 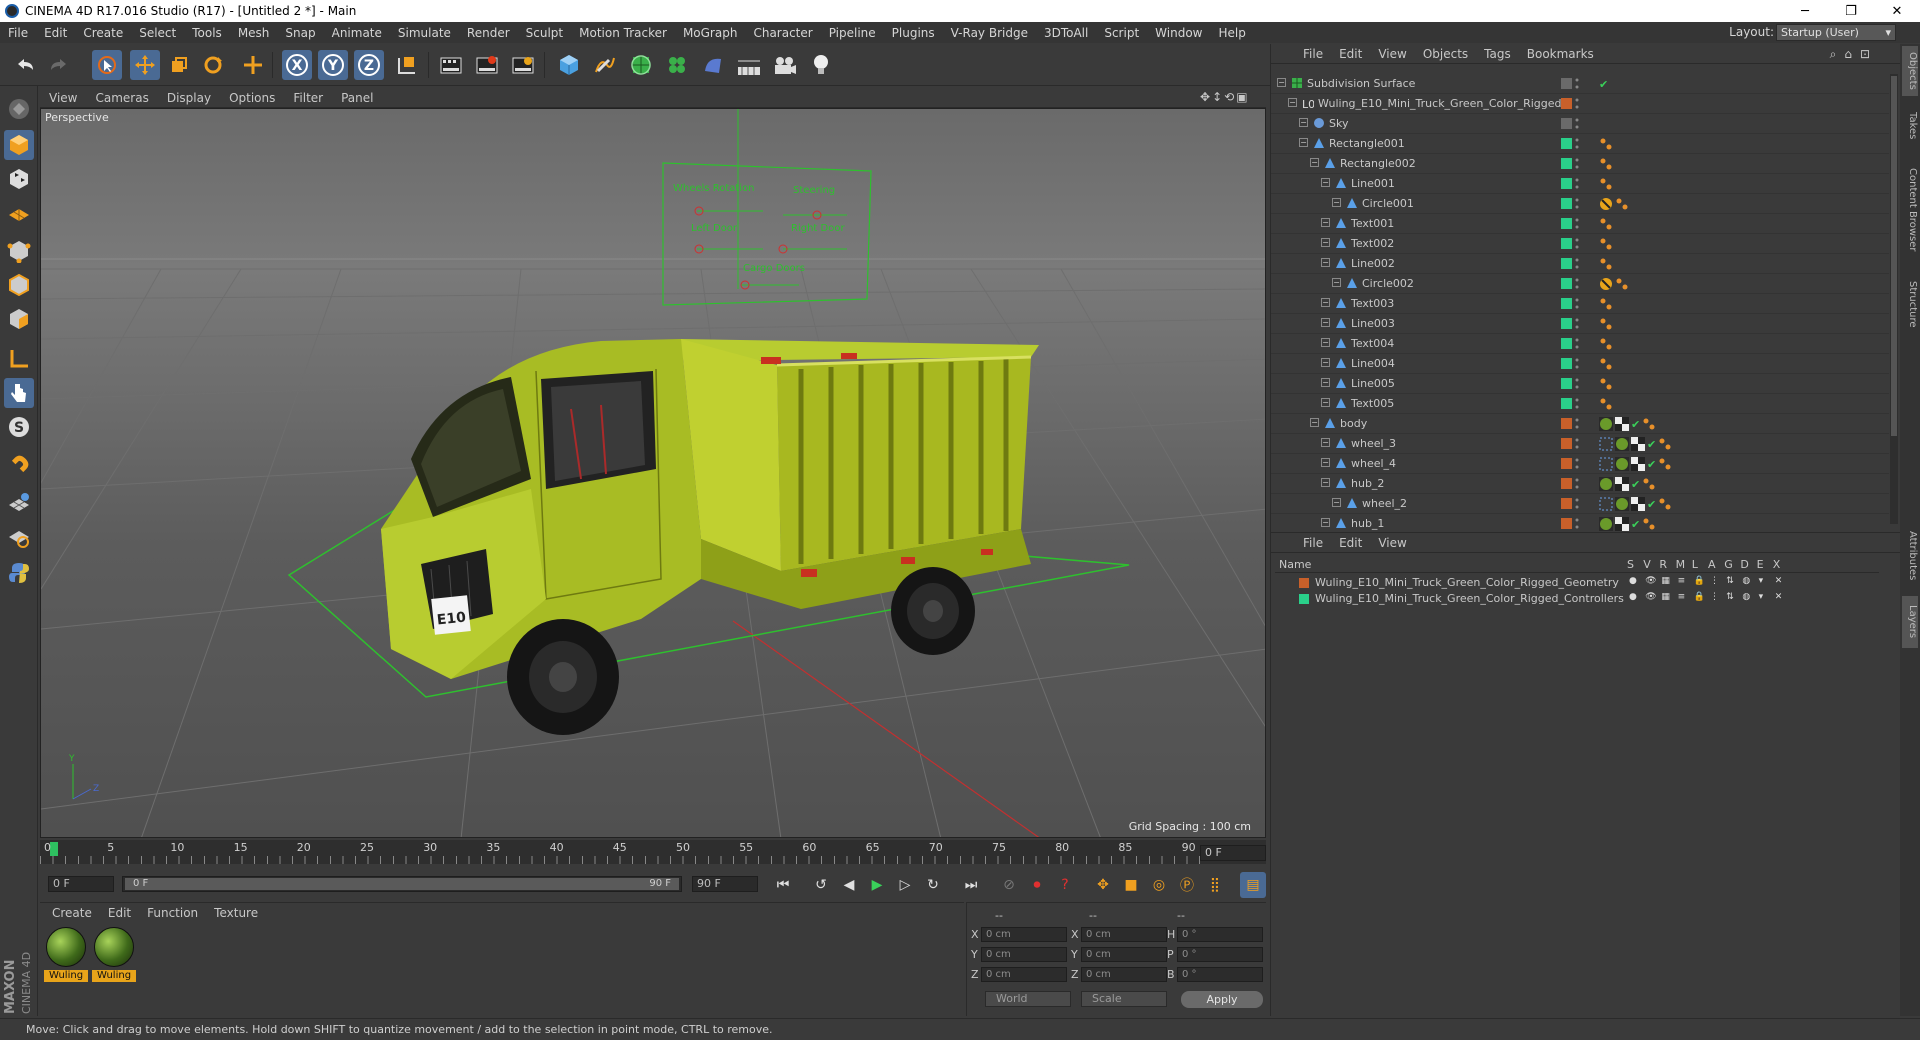 What do you see at coordinates (19, 427) in the screenshot?
I see `solo-icon: S` at bounding box center [19, 427].